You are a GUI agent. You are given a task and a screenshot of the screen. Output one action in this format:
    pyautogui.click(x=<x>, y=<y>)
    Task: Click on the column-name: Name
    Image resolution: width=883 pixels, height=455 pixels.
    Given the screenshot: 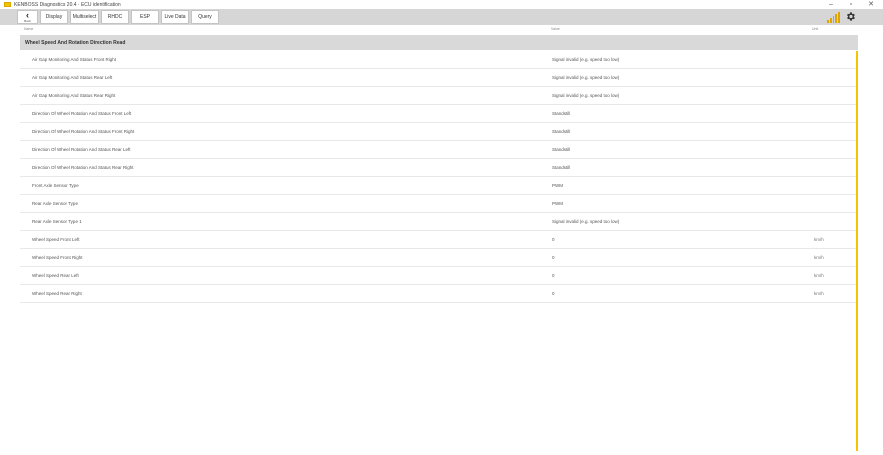 What is the action you would take?
    pyautogui.click(x=29, y=29)
    